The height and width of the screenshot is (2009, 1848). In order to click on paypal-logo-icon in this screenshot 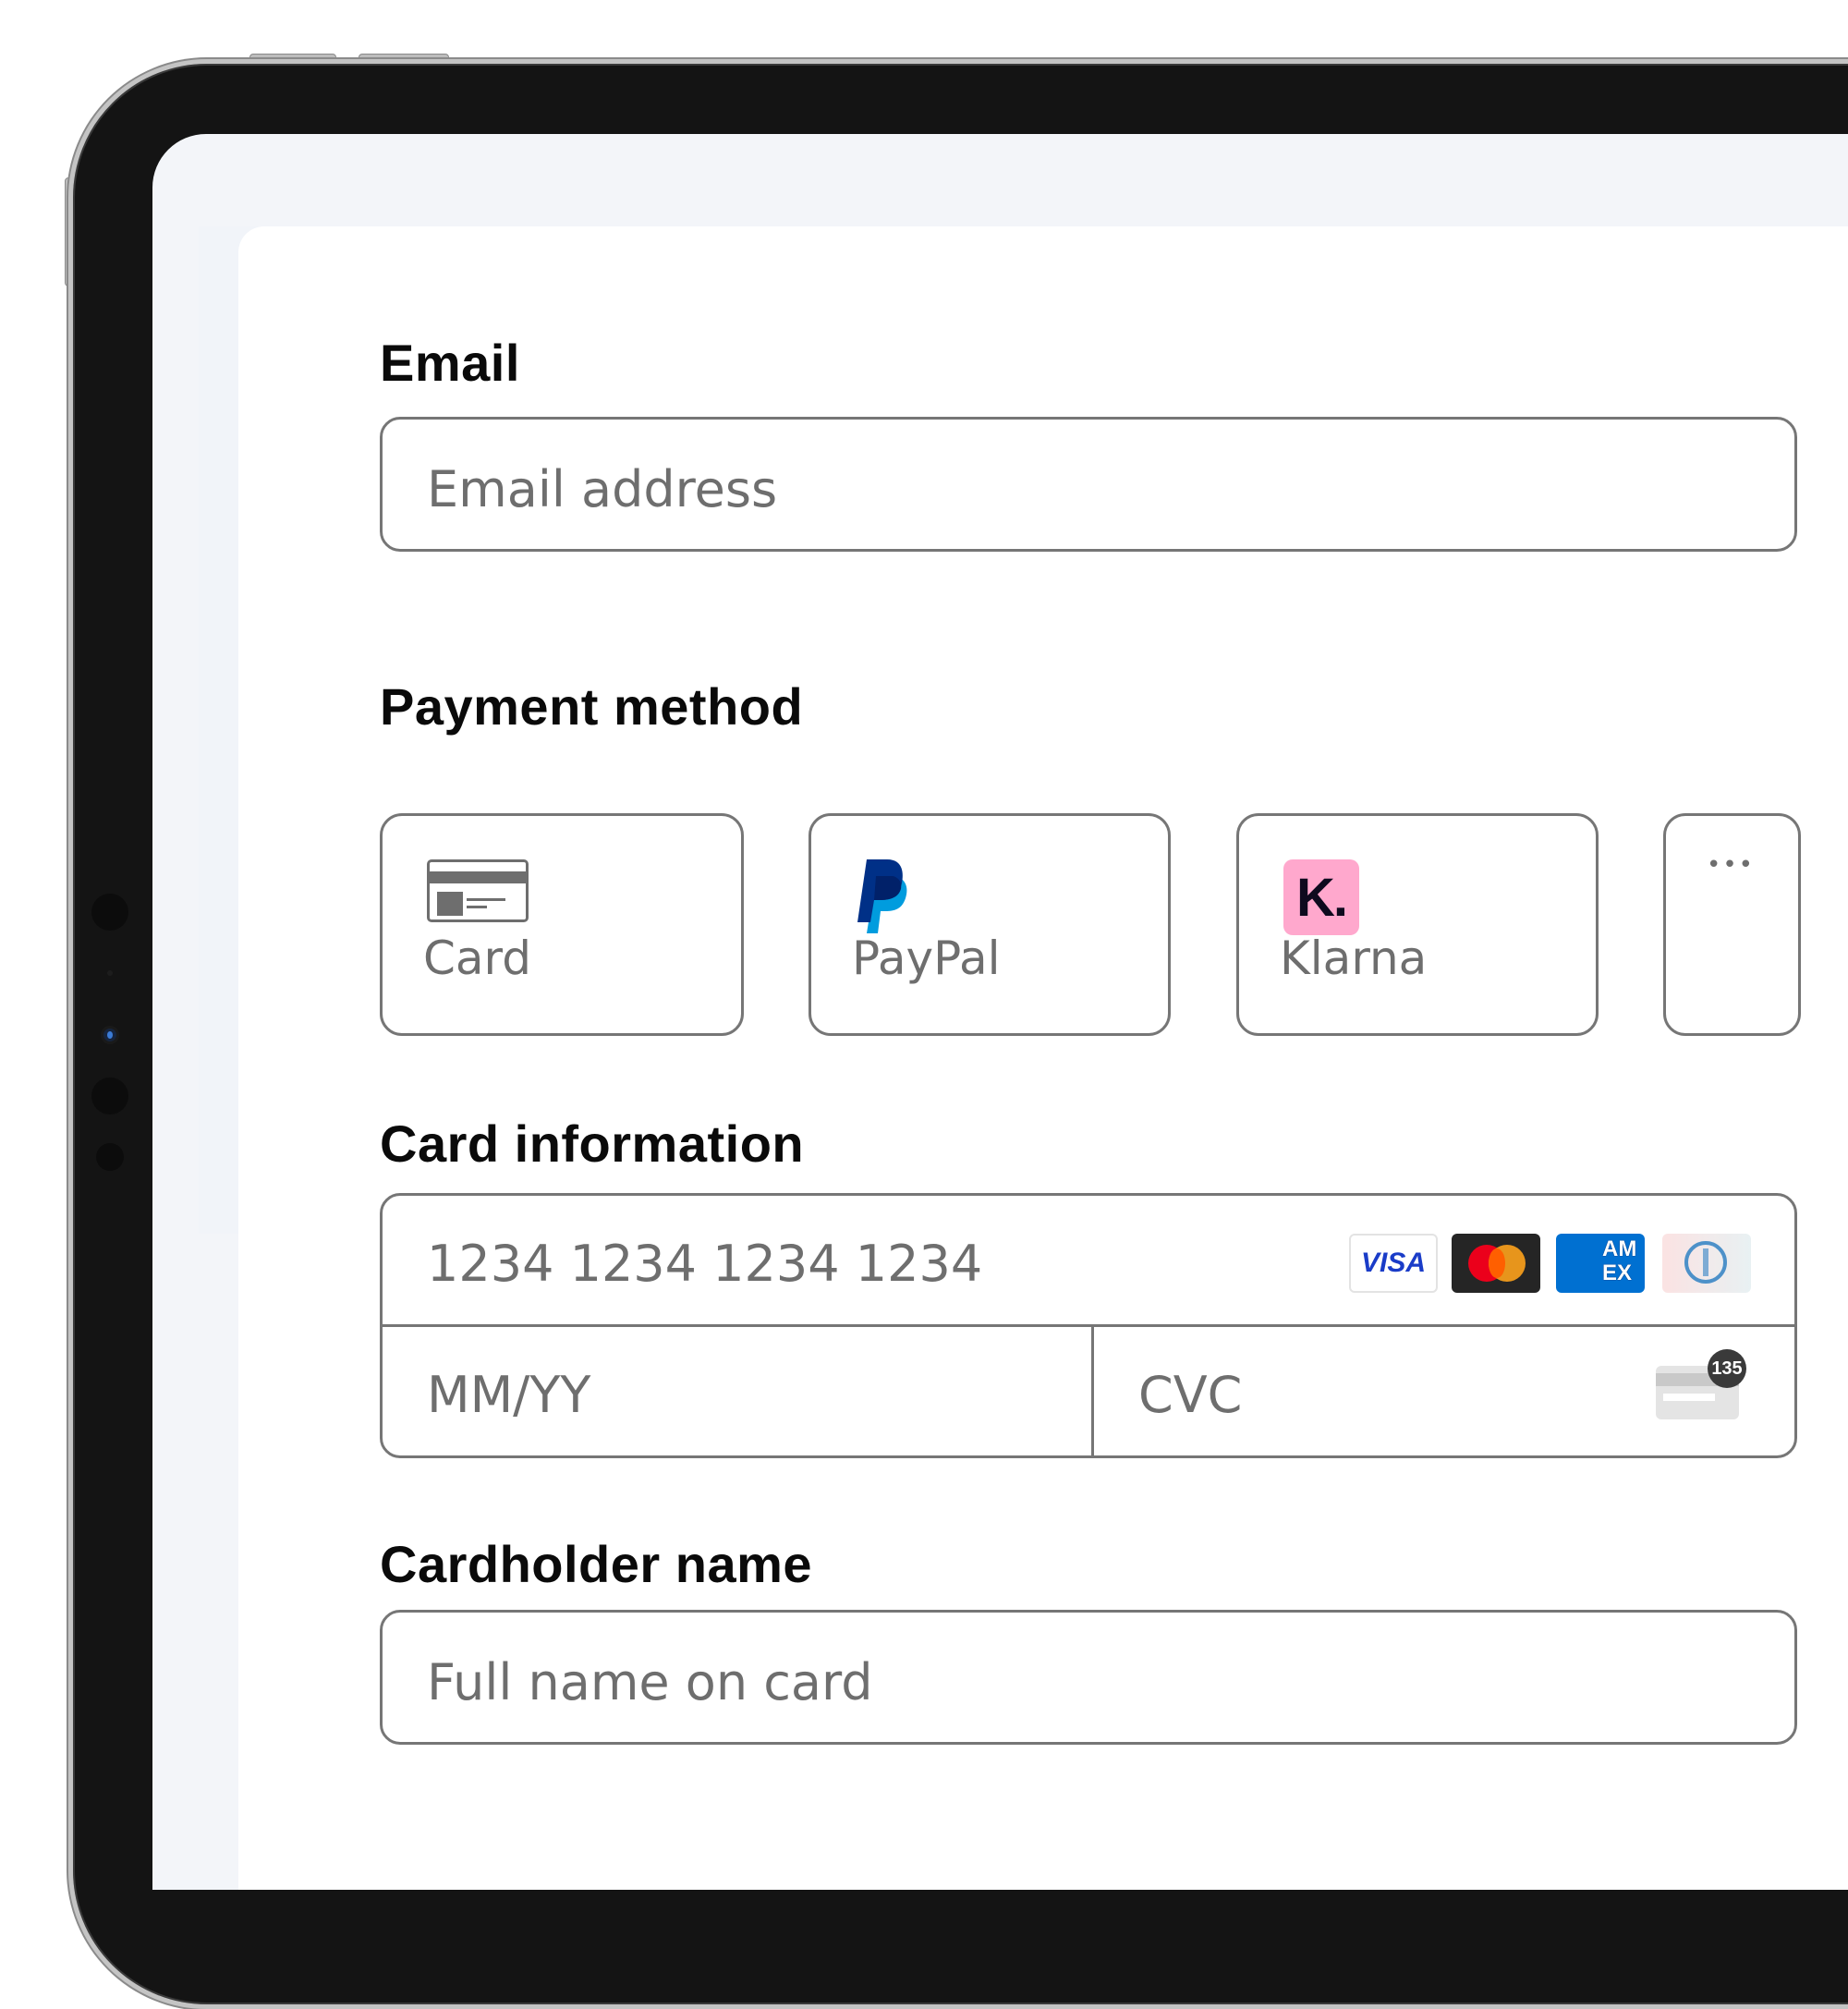, I will do `click(882, 896)`.